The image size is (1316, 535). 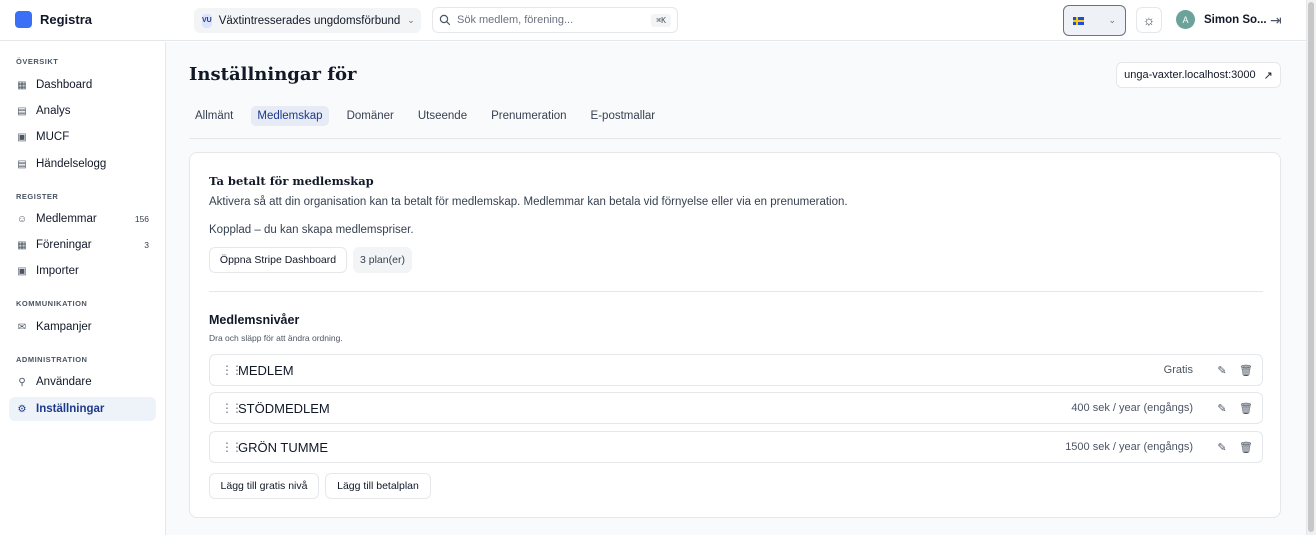 What do you see at coordinates (1268, 75) in the screenshot?
I see `external-link-icon: ↗` at bounding box center [1268, 75].